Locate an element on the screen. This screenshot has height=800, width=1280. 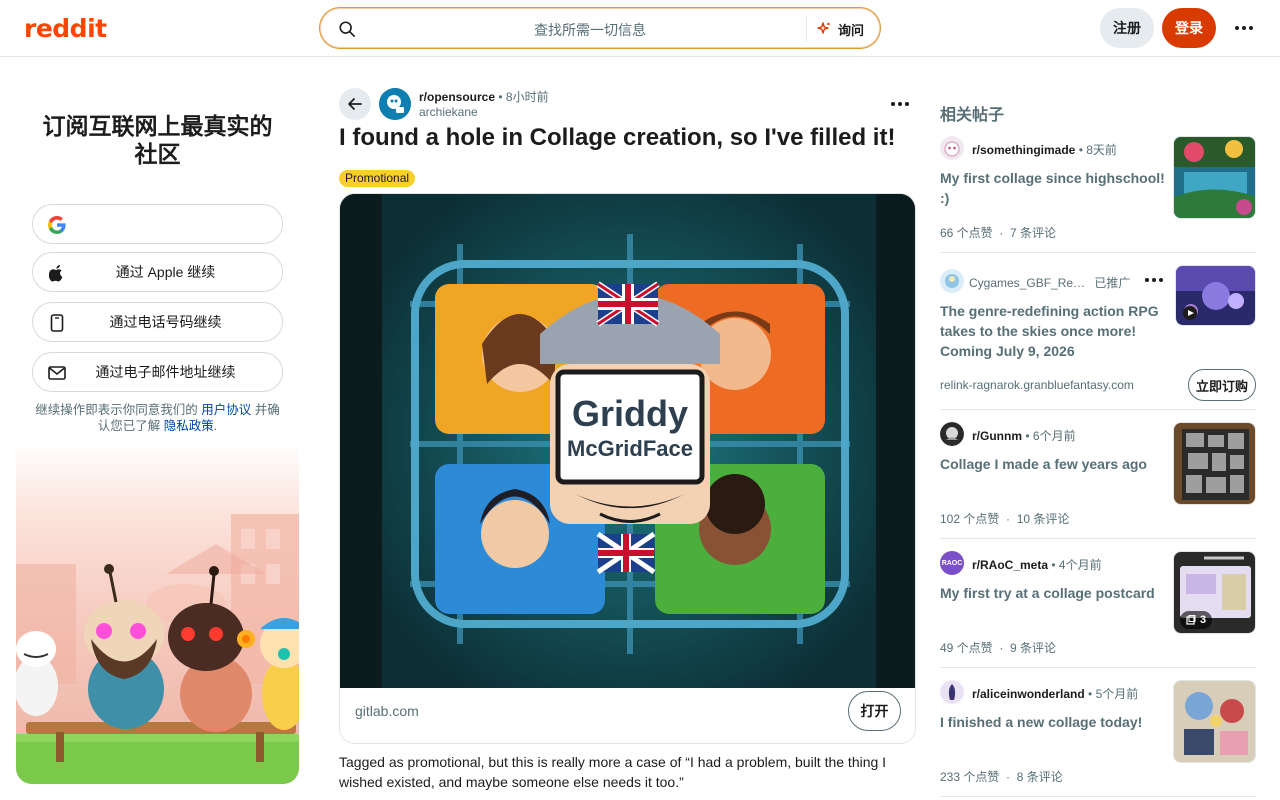
post-flair: Promotional is located at coordinates (377, 178).